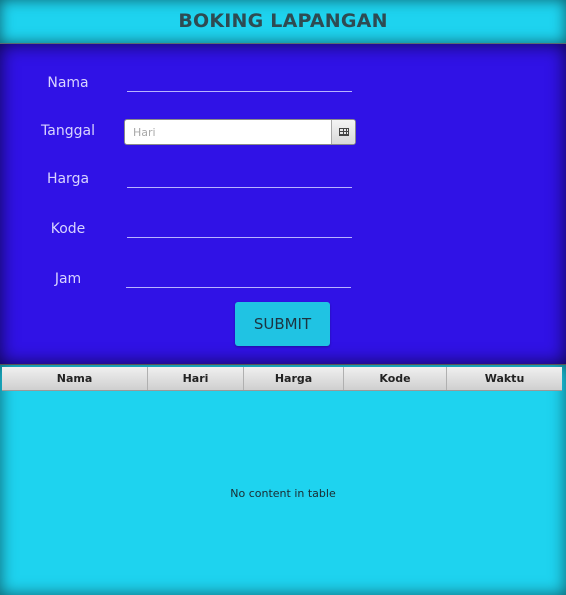 This screenshot has height=595, width=566. Describe the element at coordinates (395, 378) in the screenshot. I see `column-header-kode: Kode` at that location.